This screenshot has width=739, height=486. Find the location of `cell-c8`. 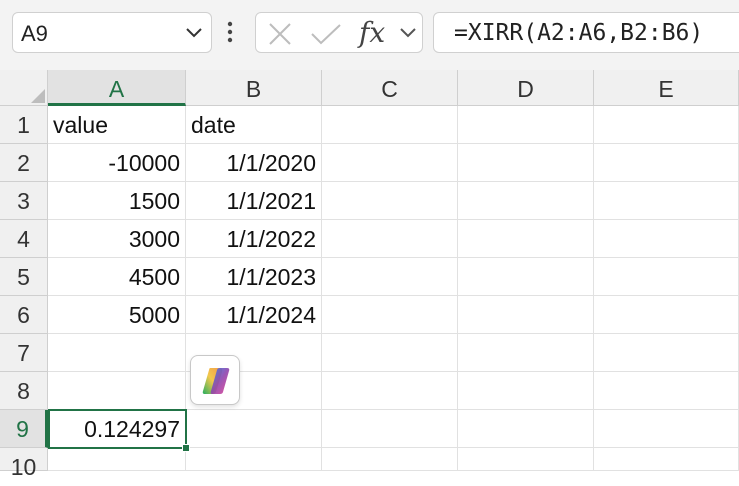

cell-c8 is located at coordinates (390, 391).